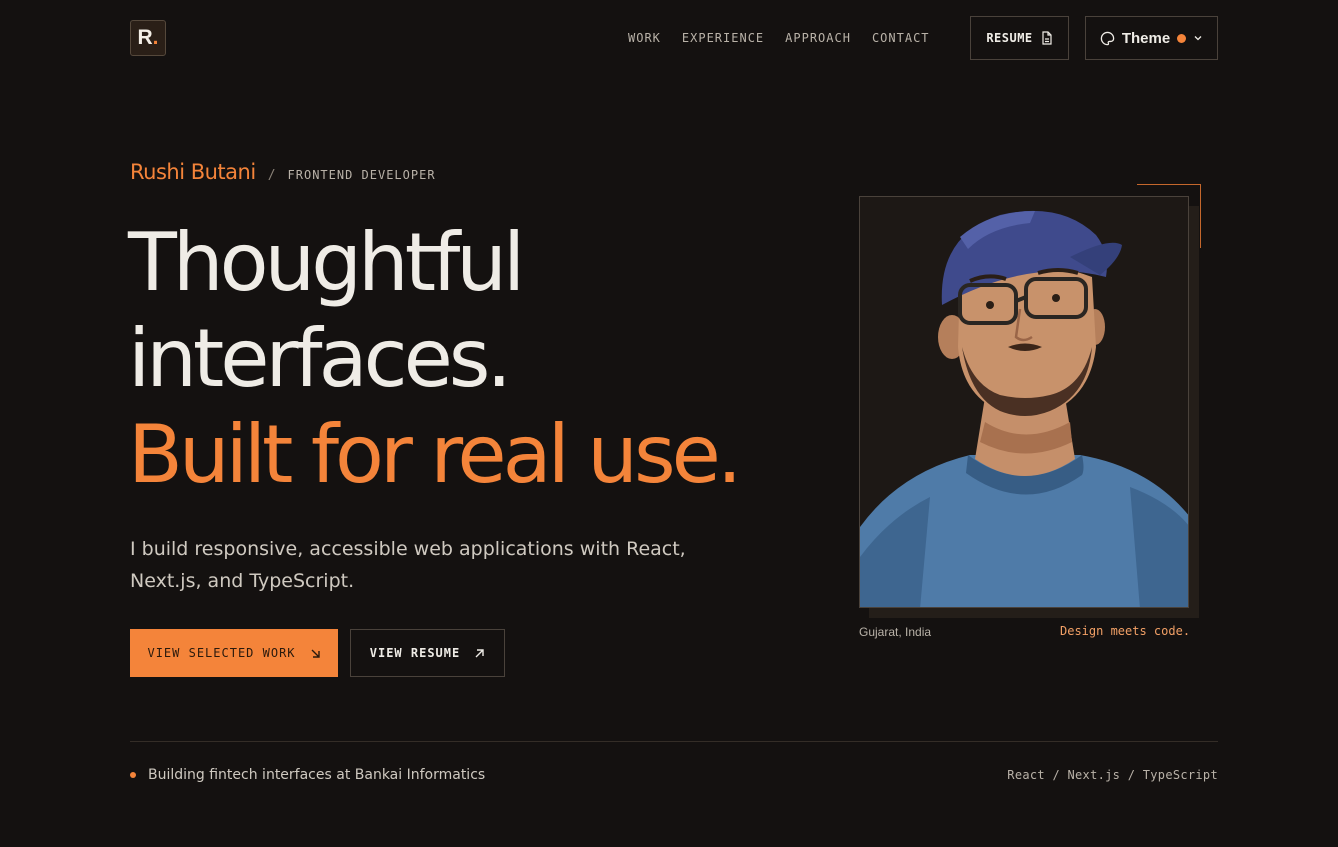 The width and height of the screenshot is (1338, 847). Describe the element at coordinates (895, 632) in the screenshot. I see `portrait-location: Gujarat, India` at that location.